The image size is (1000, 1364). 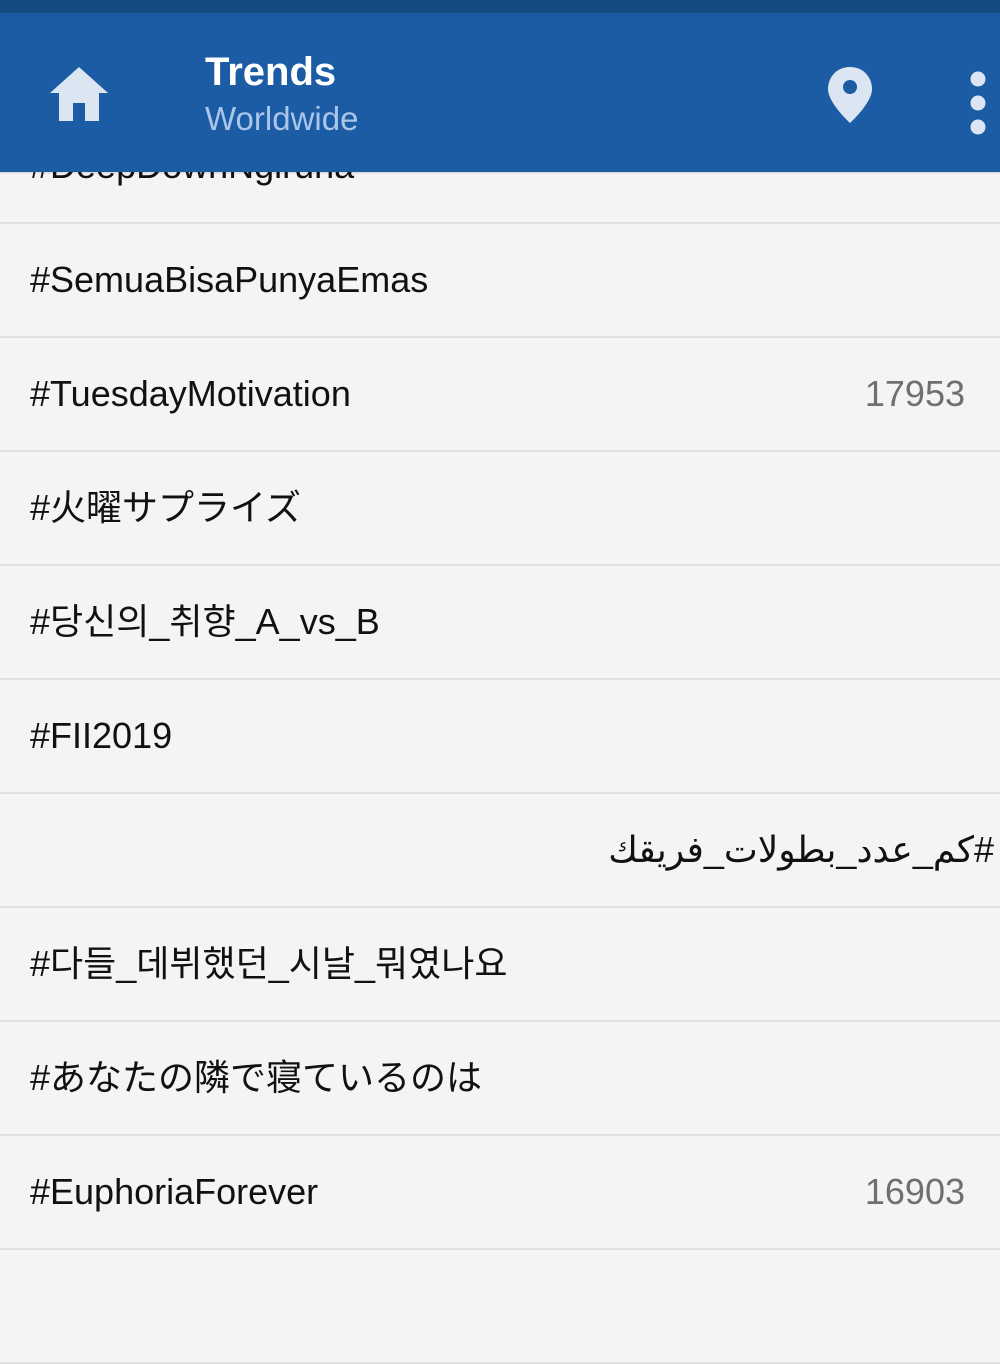 I want to click on app-bar: Trends Worldwide, so click(x=500, y=92).